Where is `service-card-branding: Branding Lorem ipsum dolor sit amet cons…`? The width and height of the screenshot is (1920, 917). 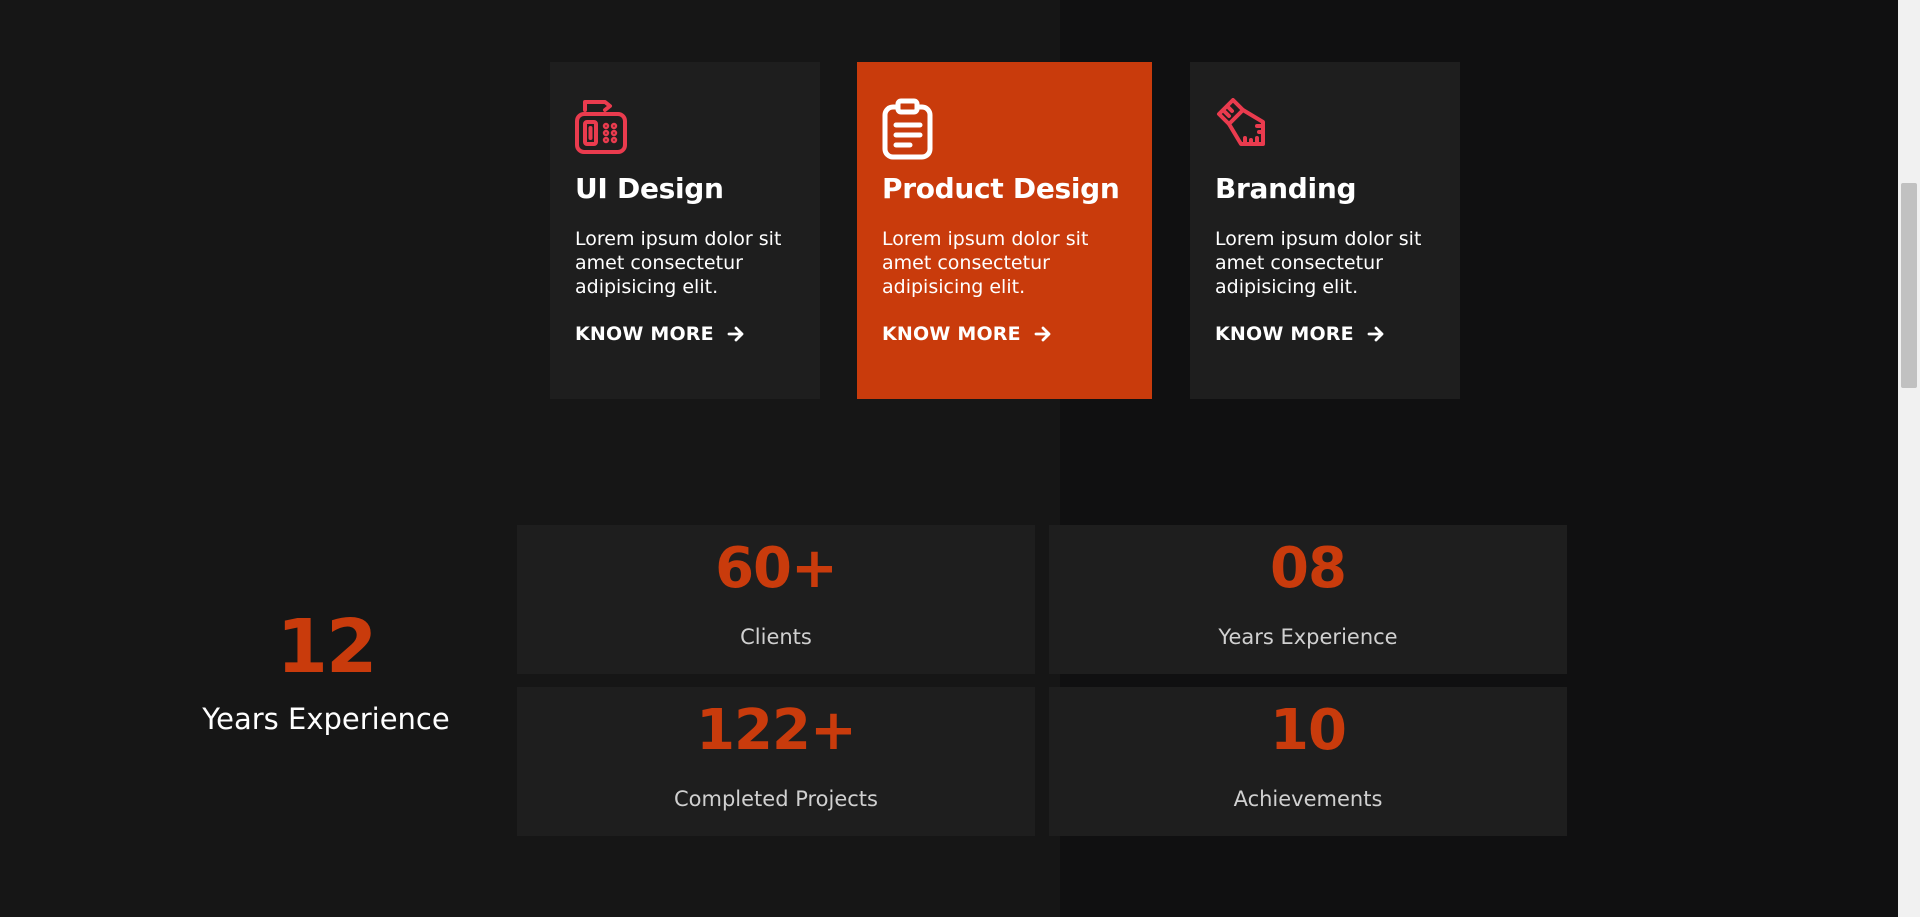
service-card-branding: Branding Lorem ipsum dolor sit amet cons… is located at coordinates (1325, 230).